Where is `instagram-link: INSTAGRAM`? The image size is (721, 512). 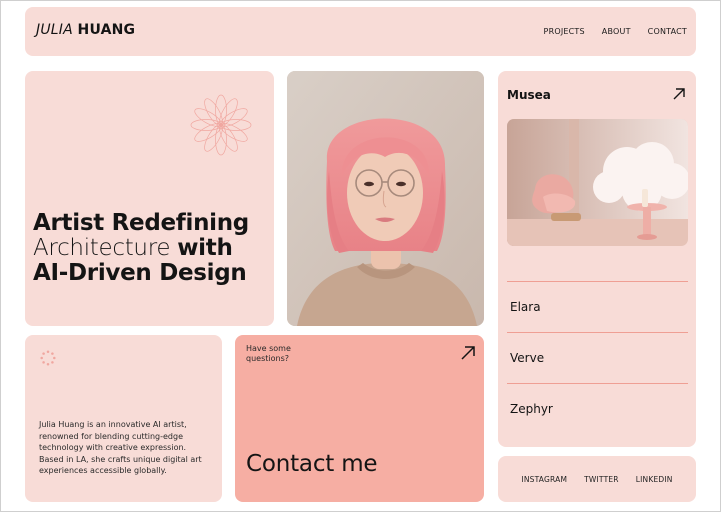
instagram-link: INSTAGRAM is located at coordinates (544, 479).